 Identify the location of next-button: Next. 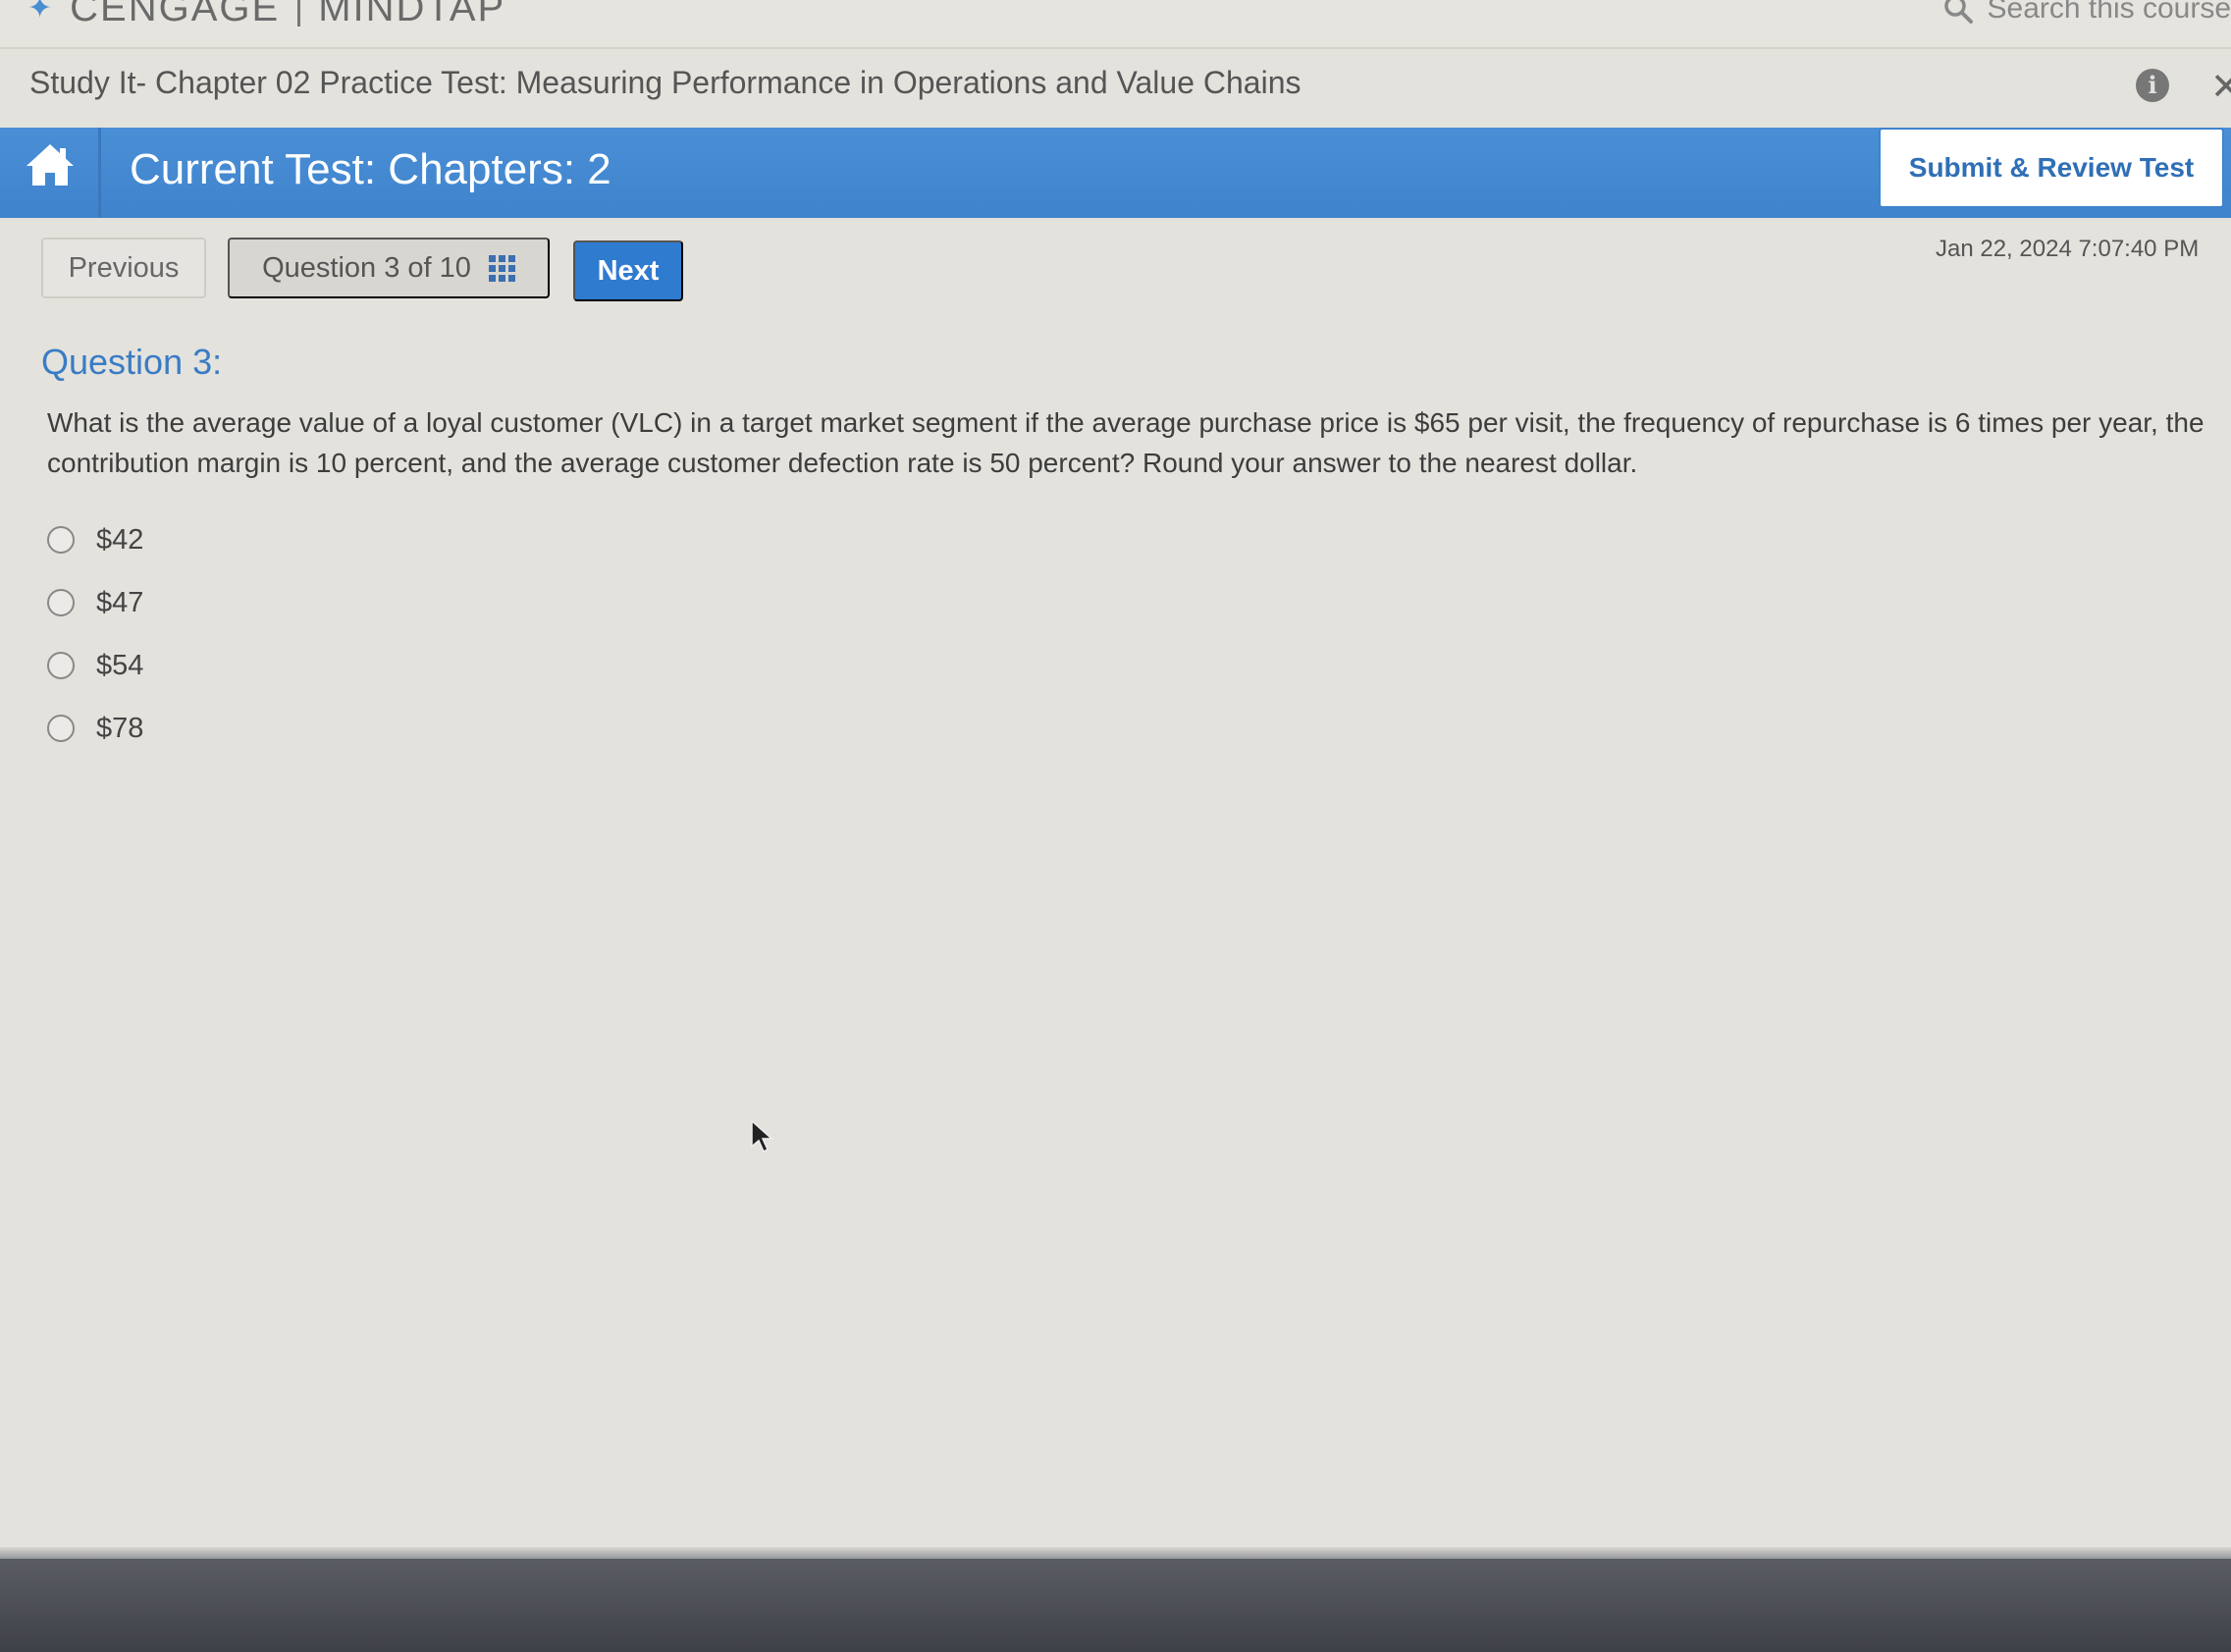
(628, 270).